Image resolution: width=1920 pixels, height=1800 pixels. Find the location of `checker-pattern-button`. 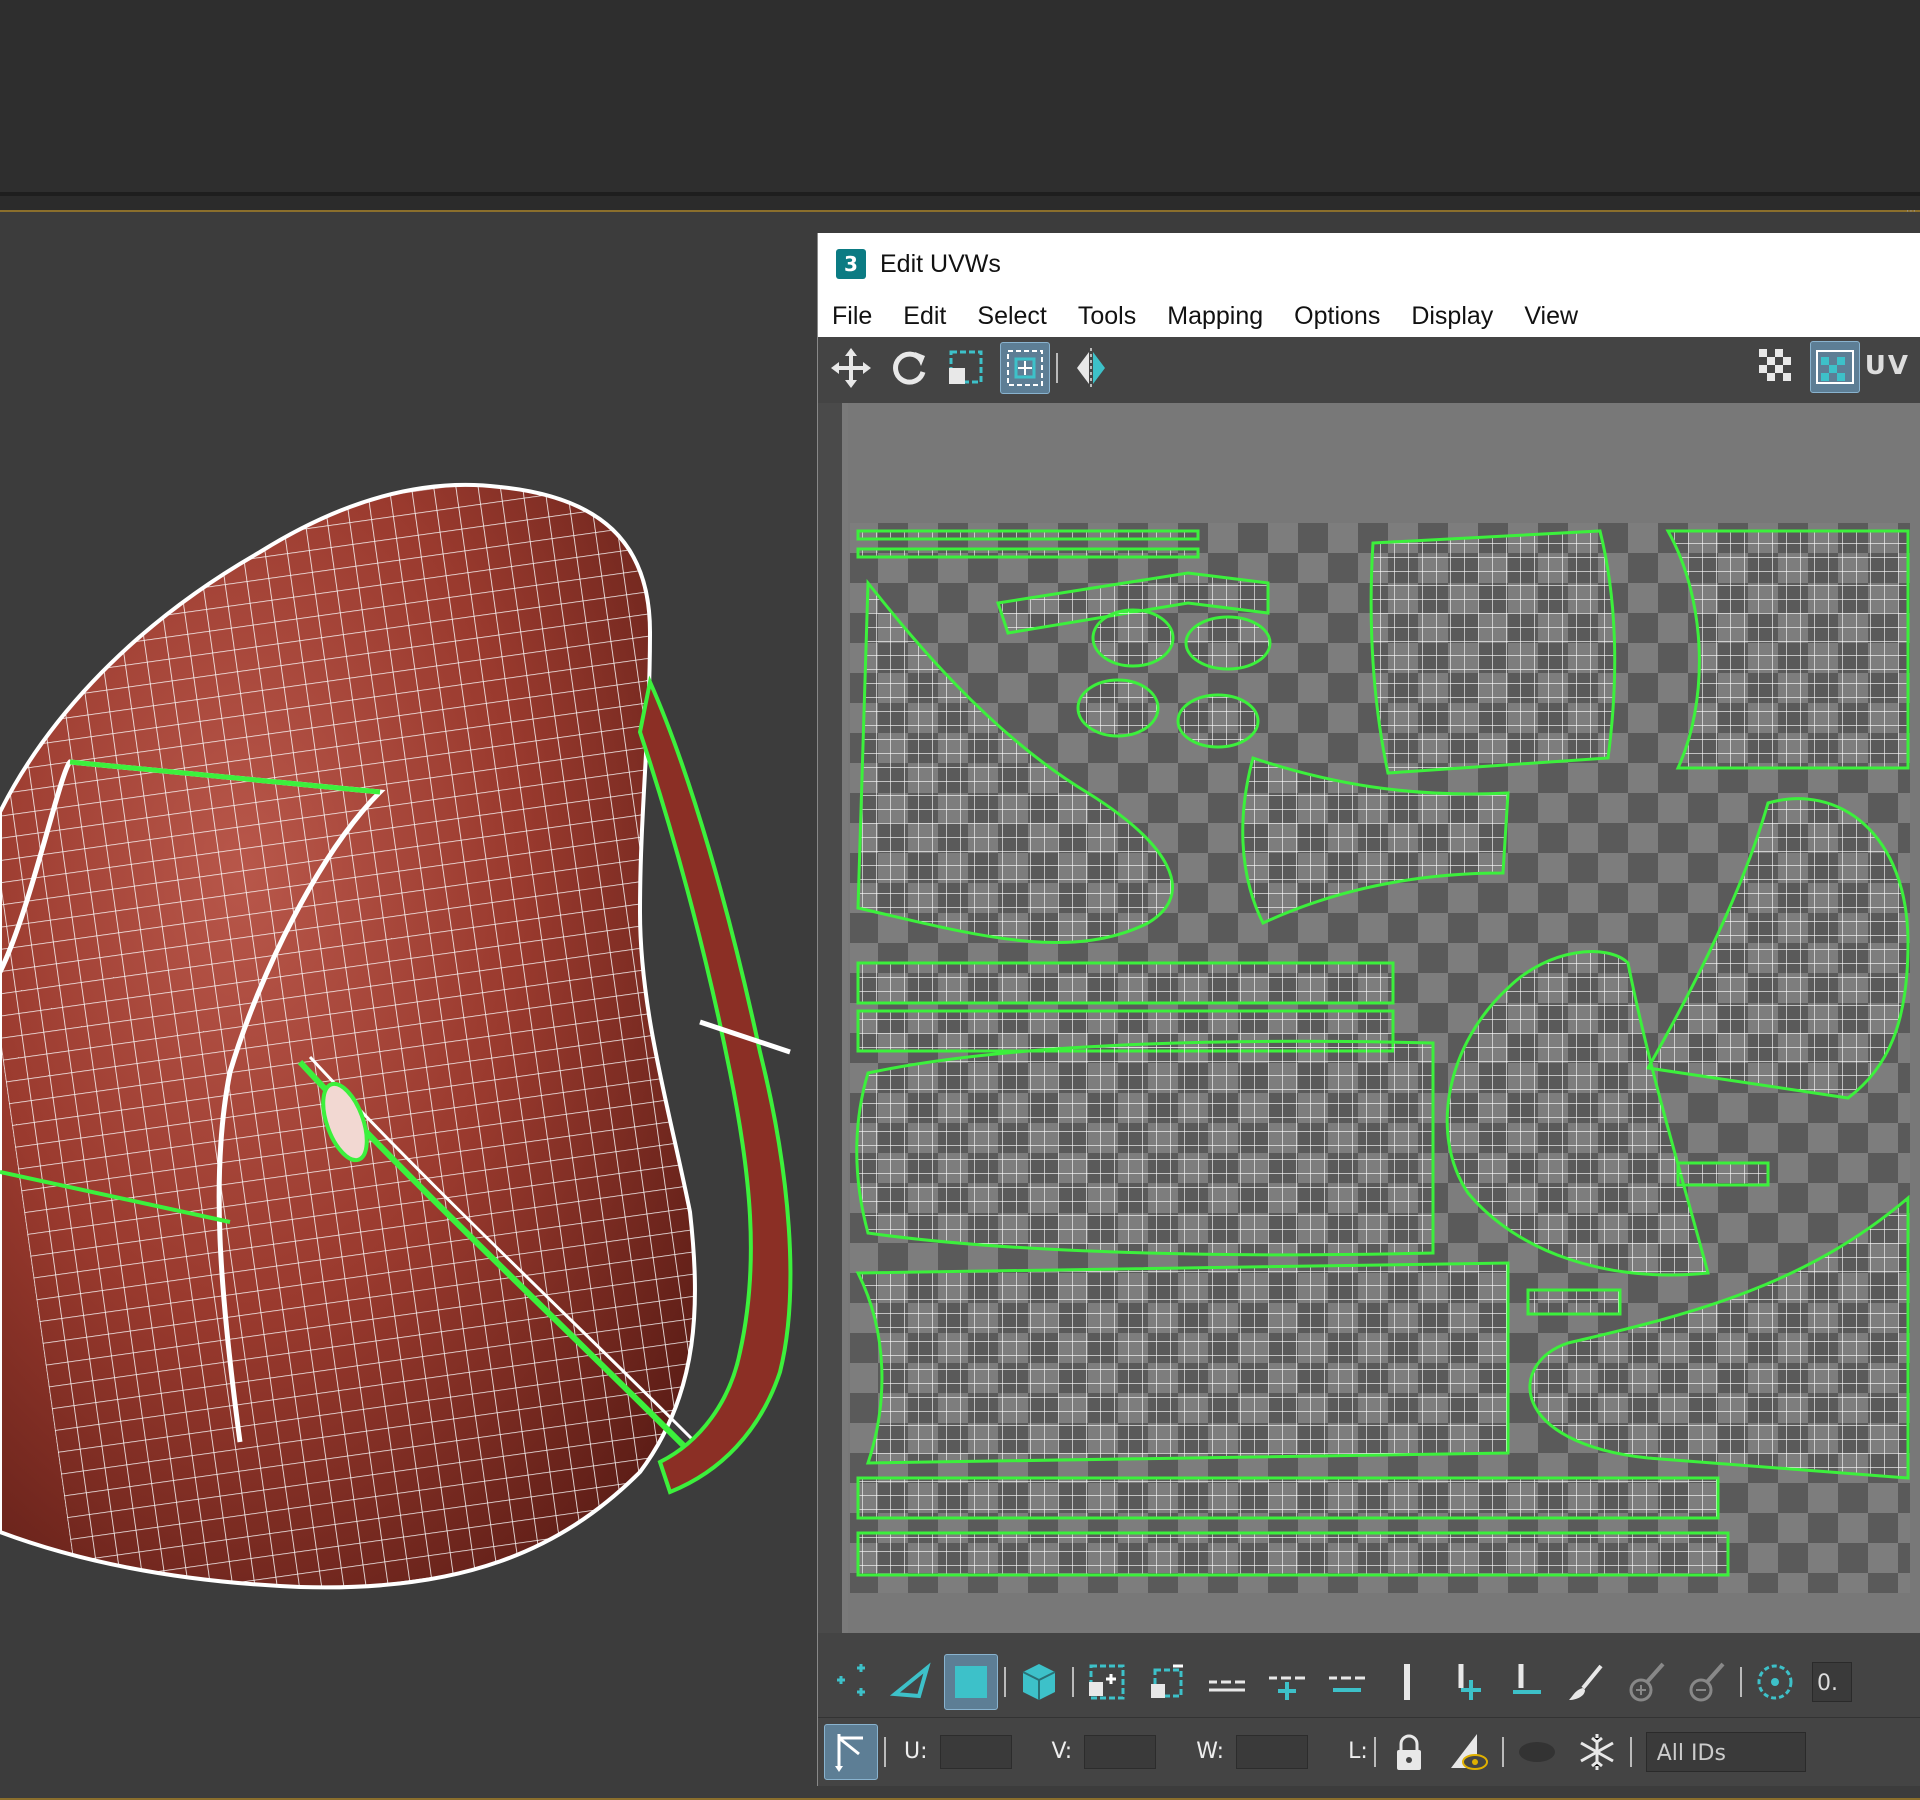

checker-pattern-button is located at coordinates (1777, 367).